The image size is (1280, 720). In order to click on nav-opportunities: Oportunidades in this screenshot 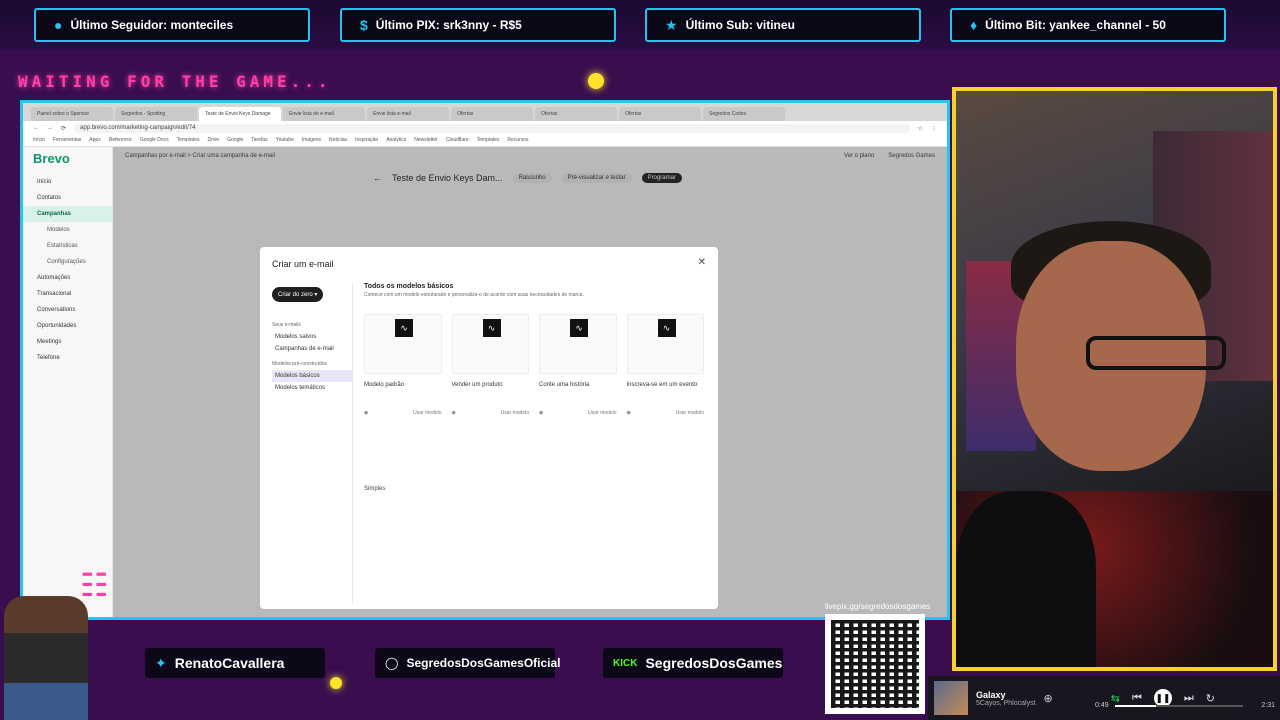, I will do `click(67, 326)`.